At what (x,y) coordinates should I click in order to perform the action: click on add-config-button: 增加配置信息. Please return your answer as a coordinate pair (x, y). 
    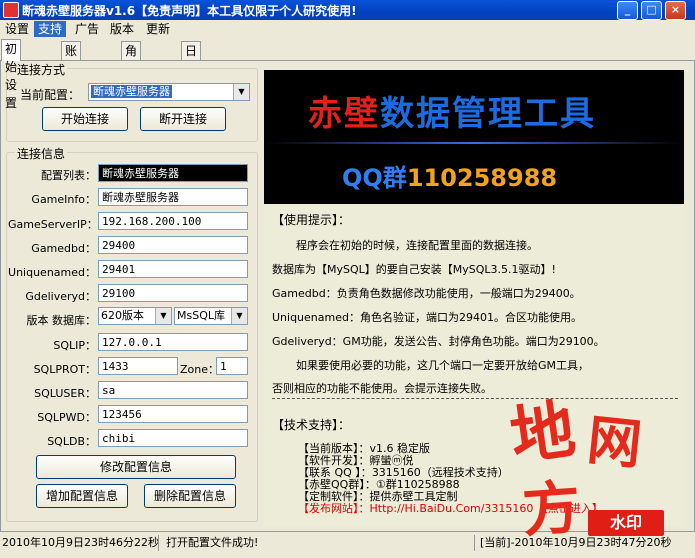
    Looking at the image, I should click on (82, 496).